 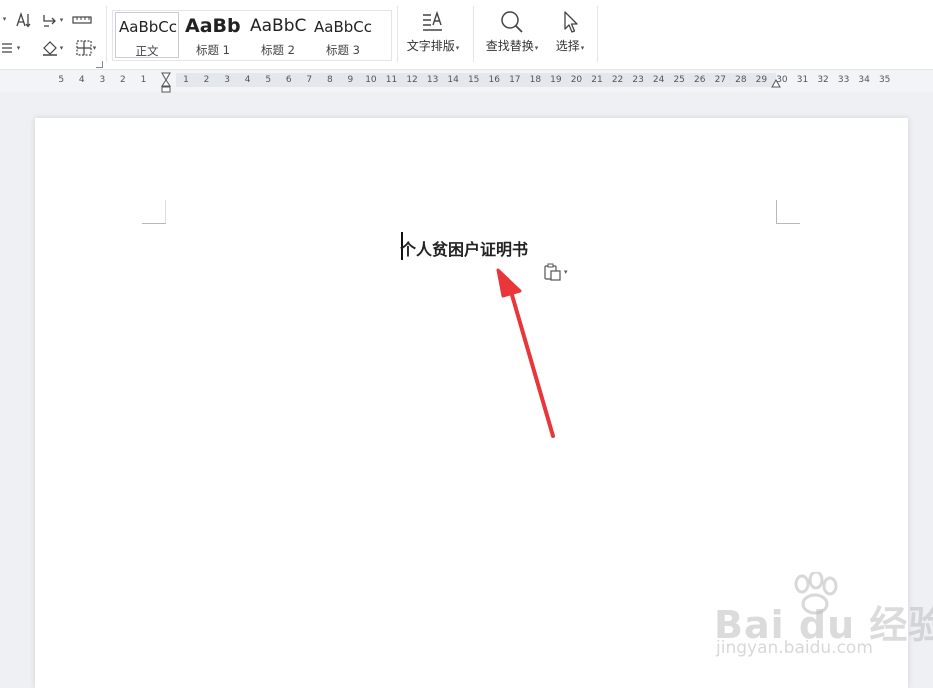 What do you see at coordinates (823, 617) in the screenshot?
I see `baidu-watermark: Bai du 经验 jingyan.baidu.com` at bounding box center [823, 617].